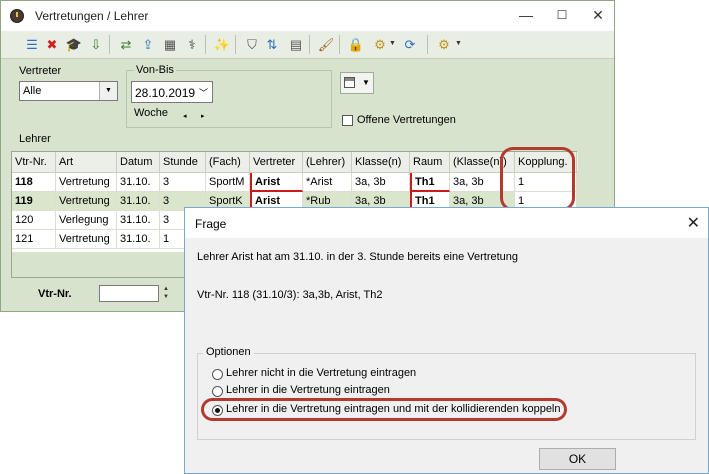 This screenshot has height=474, width=709. I want to click on sort-icon: ⇅, so click(272, 44).